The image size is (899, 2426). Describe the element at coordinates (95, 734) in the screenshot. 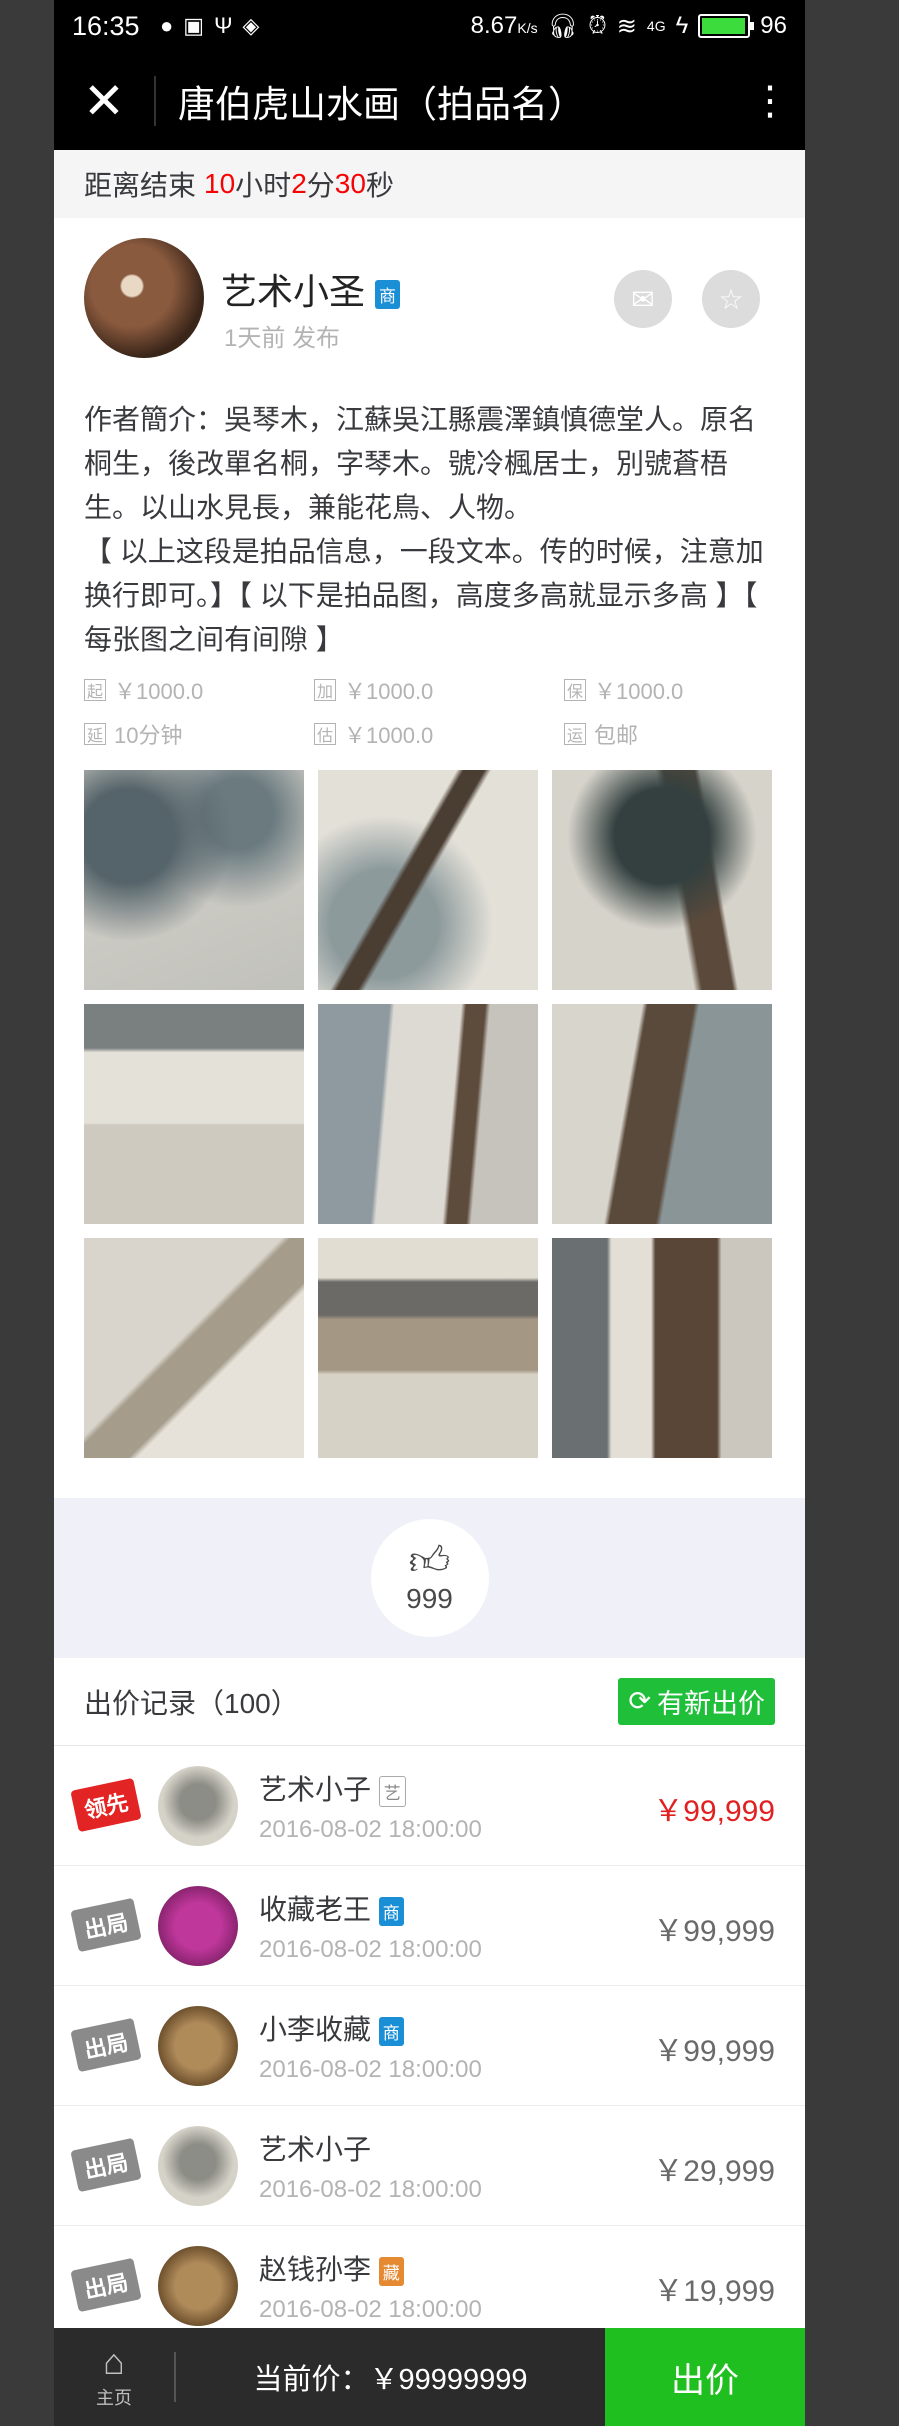

I see `extend-box: 延` at that location.